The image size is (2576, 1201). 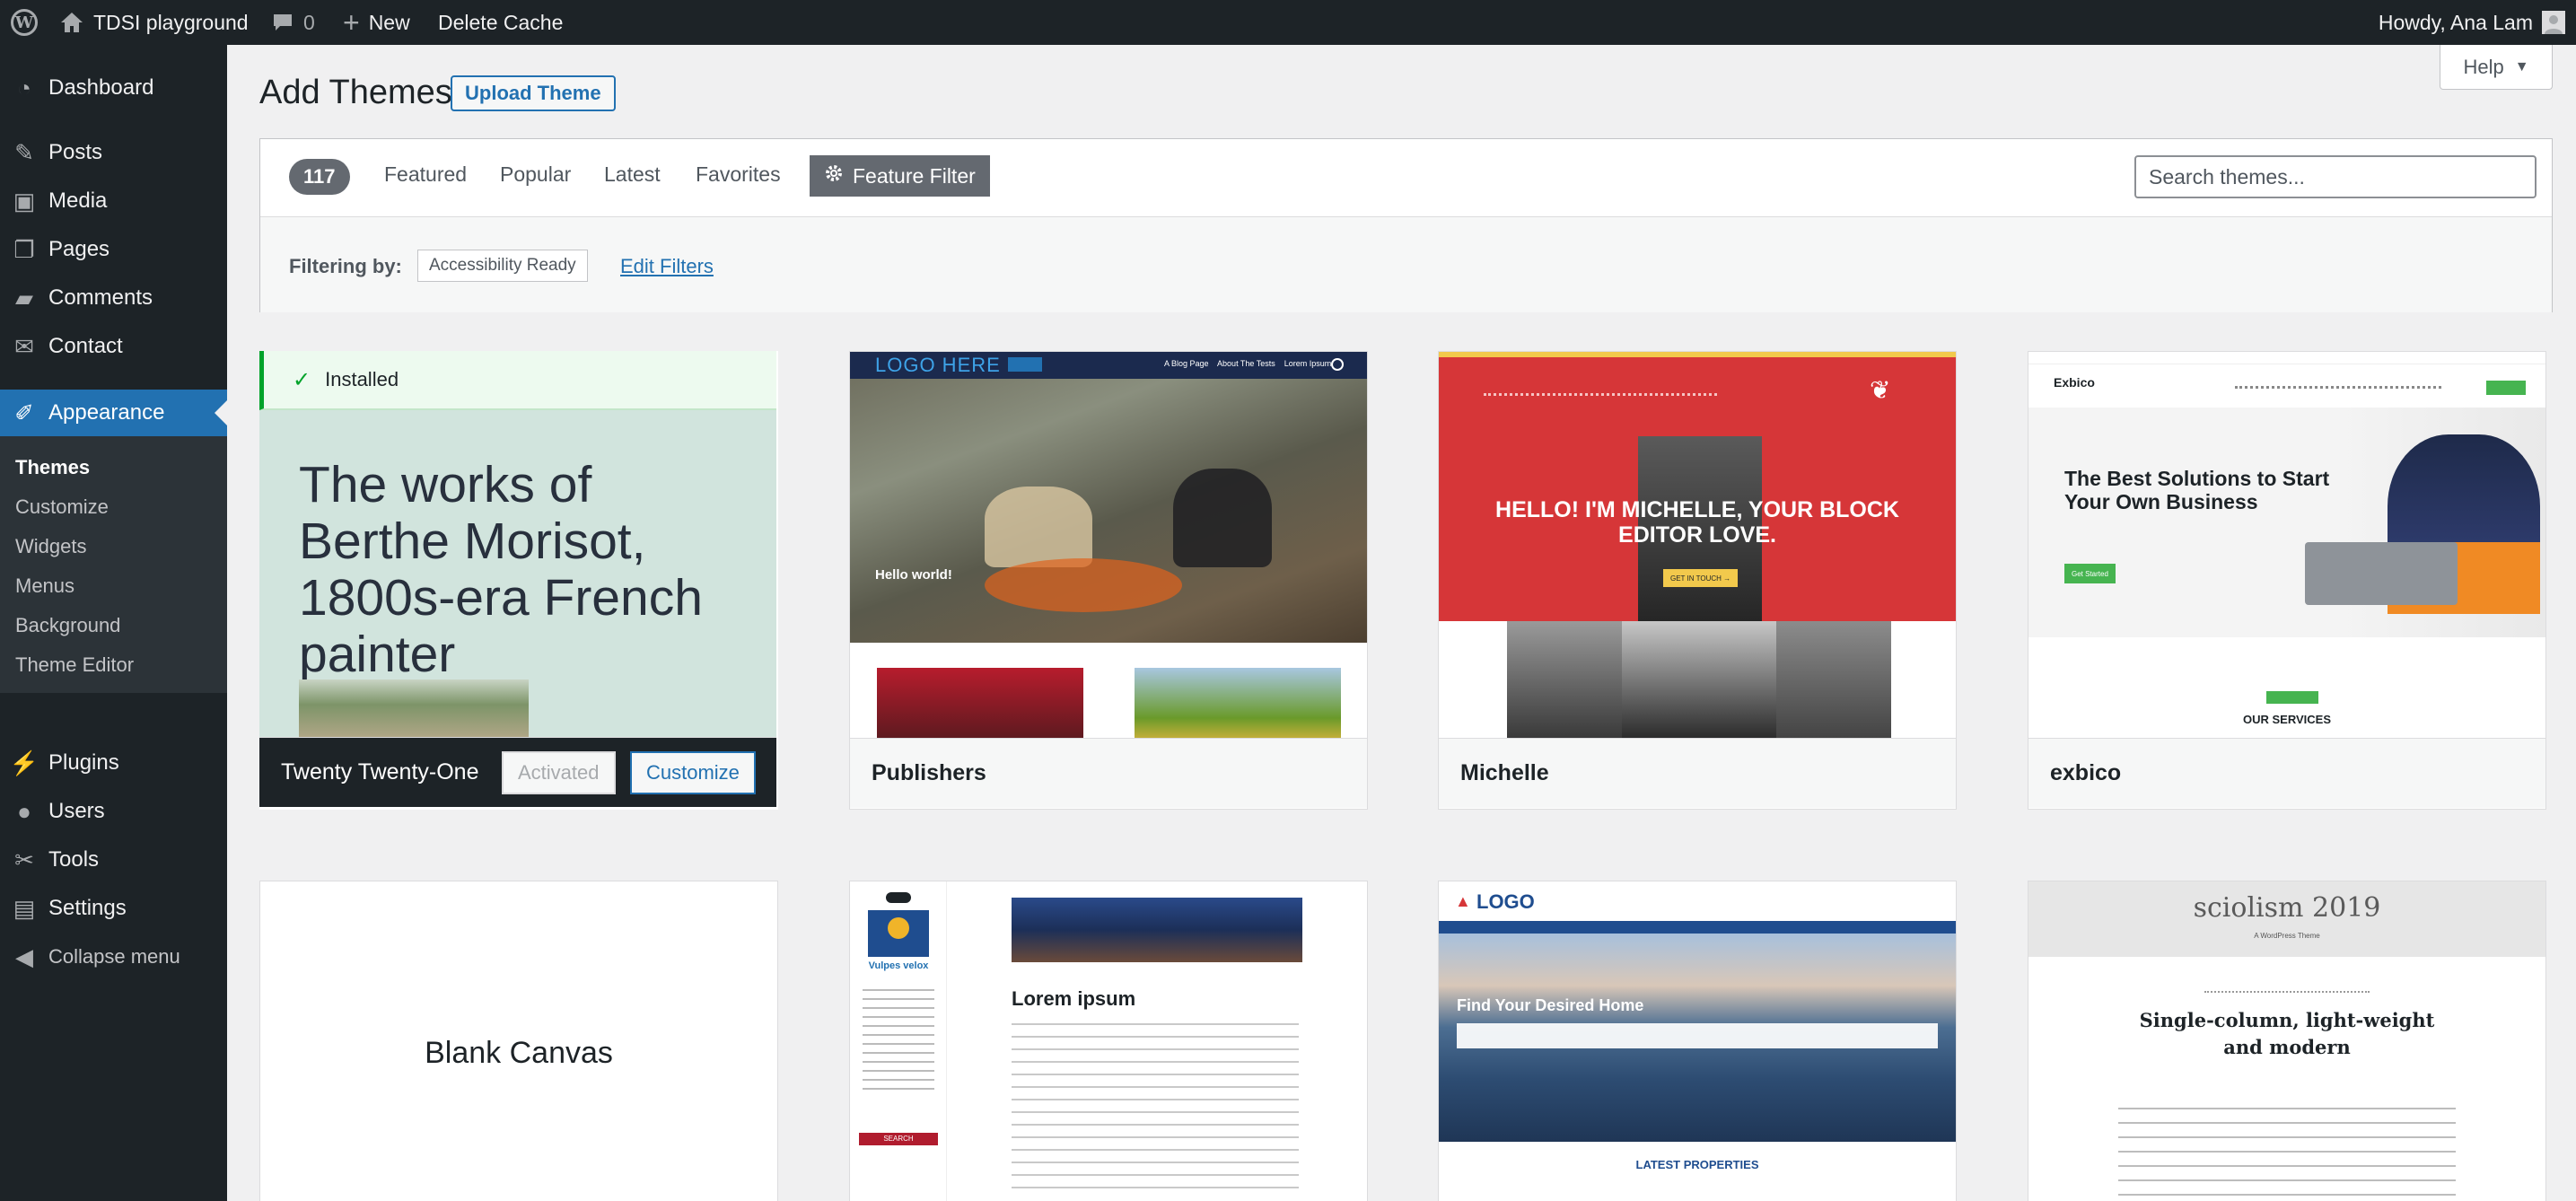 What do you see at coordinates (113, 250) in the screenshot?
I see `menu-pages: ❐ Pages` at bounding box center [113, 250].